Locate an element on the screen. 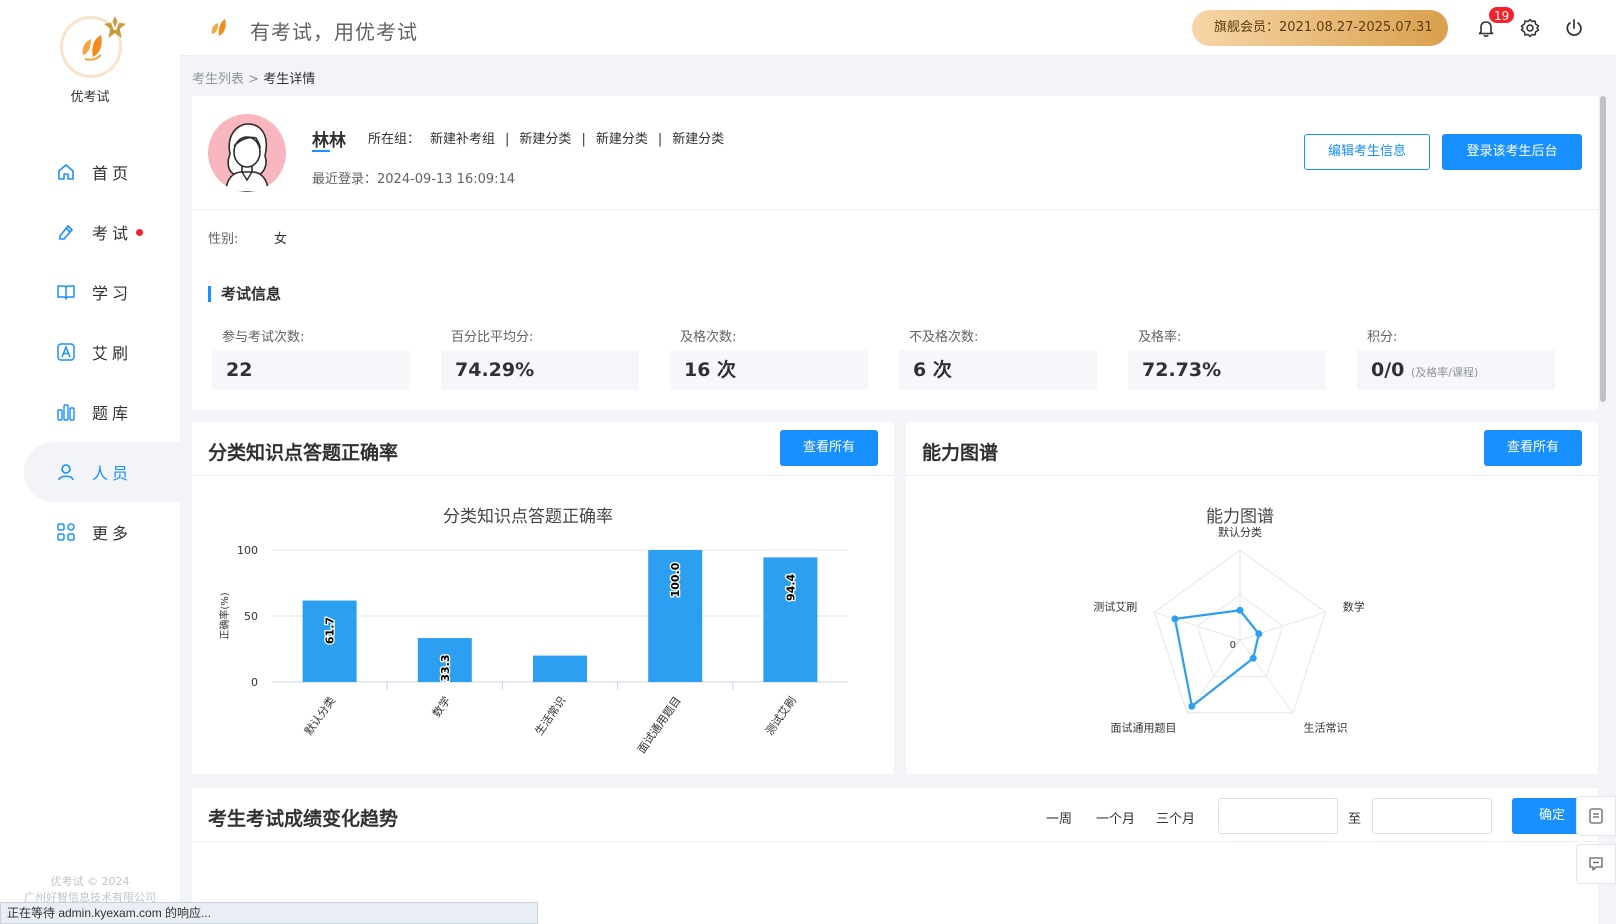  stat-label: 及格率: is located at coordinates (1160, 337).